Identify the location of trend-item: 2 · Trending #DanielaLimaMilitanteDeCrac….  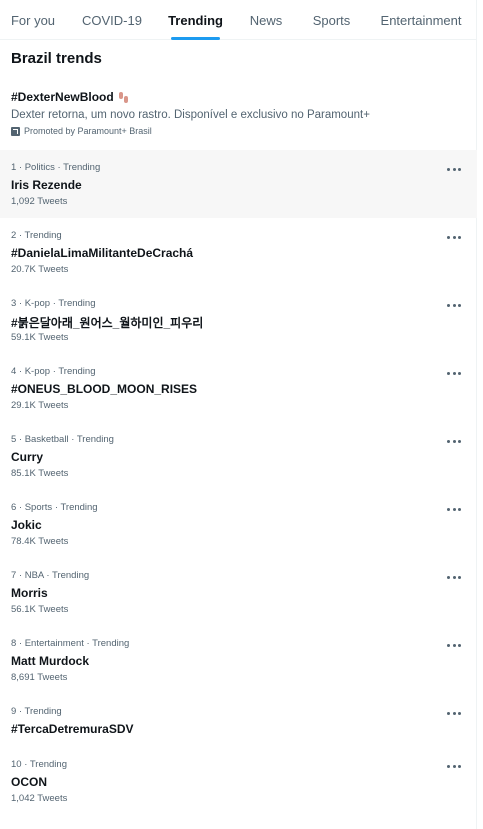
(238, 252).